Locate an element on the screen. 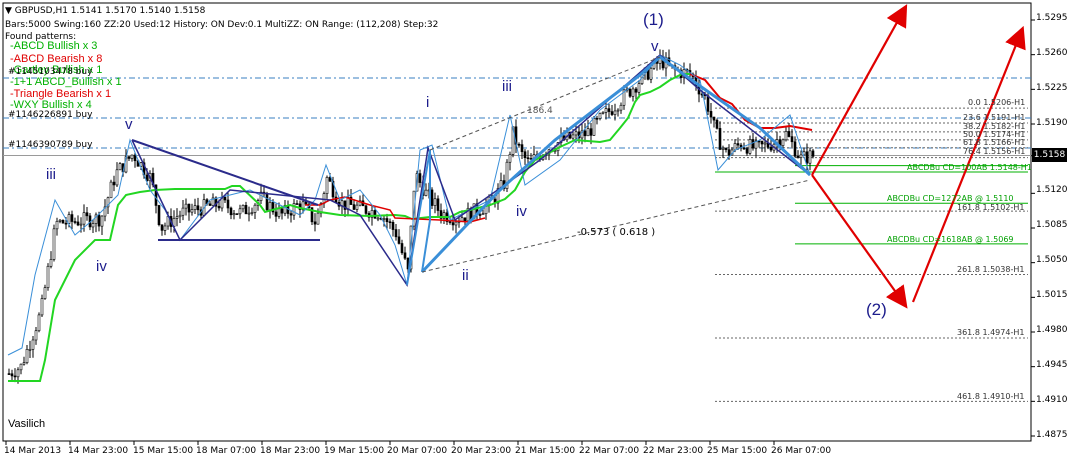 Image resolution: width=1071 pixels, height=461 pixels. fib-level-label: 361.8 1.4974-H1 is located at coordinates (991, 332).